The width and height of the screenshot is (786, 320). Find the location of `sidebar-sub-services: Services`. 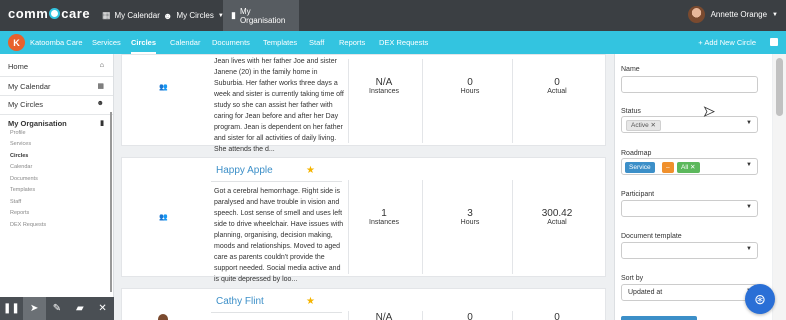

sidebar-sub-services: Services is located at coordinates (20, 144).